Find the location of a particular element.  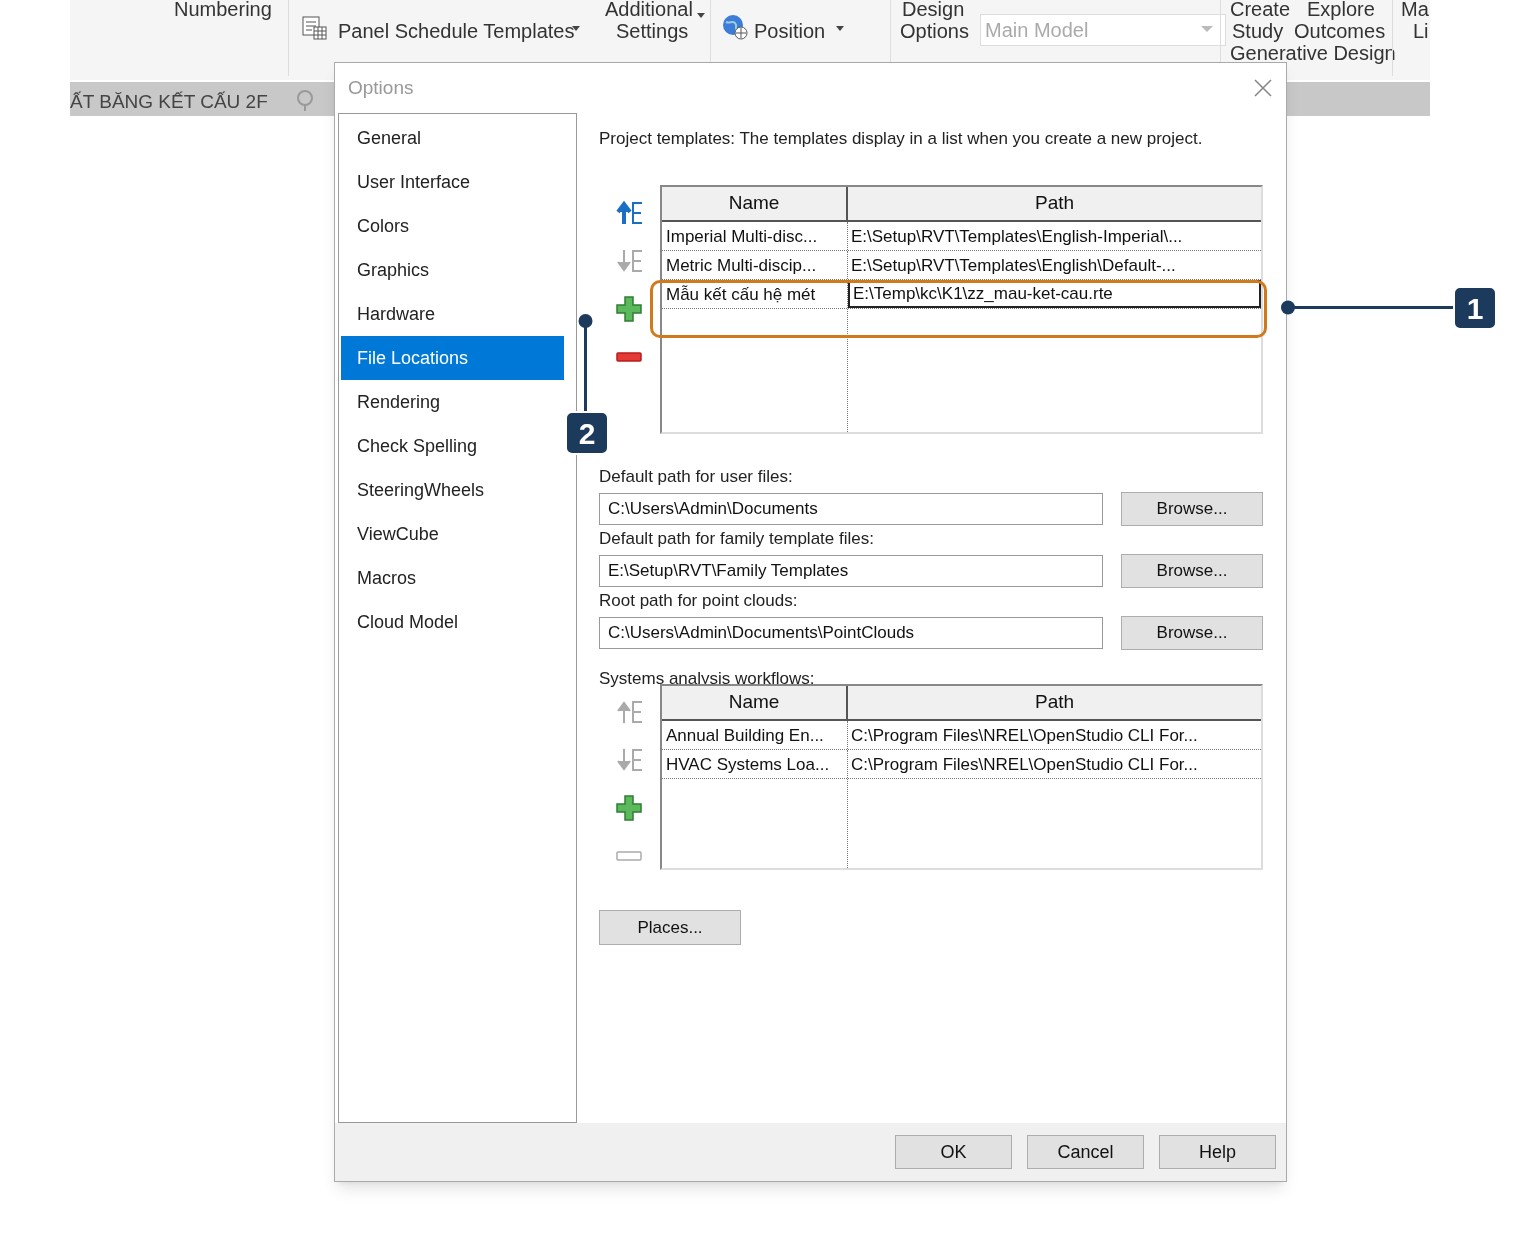

nav-item: ViewCube is located at coordinates (452, 534).